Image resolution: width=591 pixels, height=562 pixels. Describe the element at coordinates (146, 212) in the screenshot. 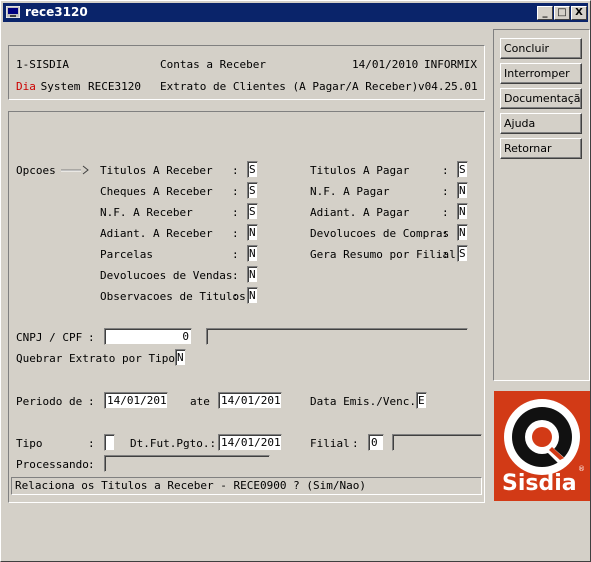

I see `option-label: N.F. A Receber` at that location.